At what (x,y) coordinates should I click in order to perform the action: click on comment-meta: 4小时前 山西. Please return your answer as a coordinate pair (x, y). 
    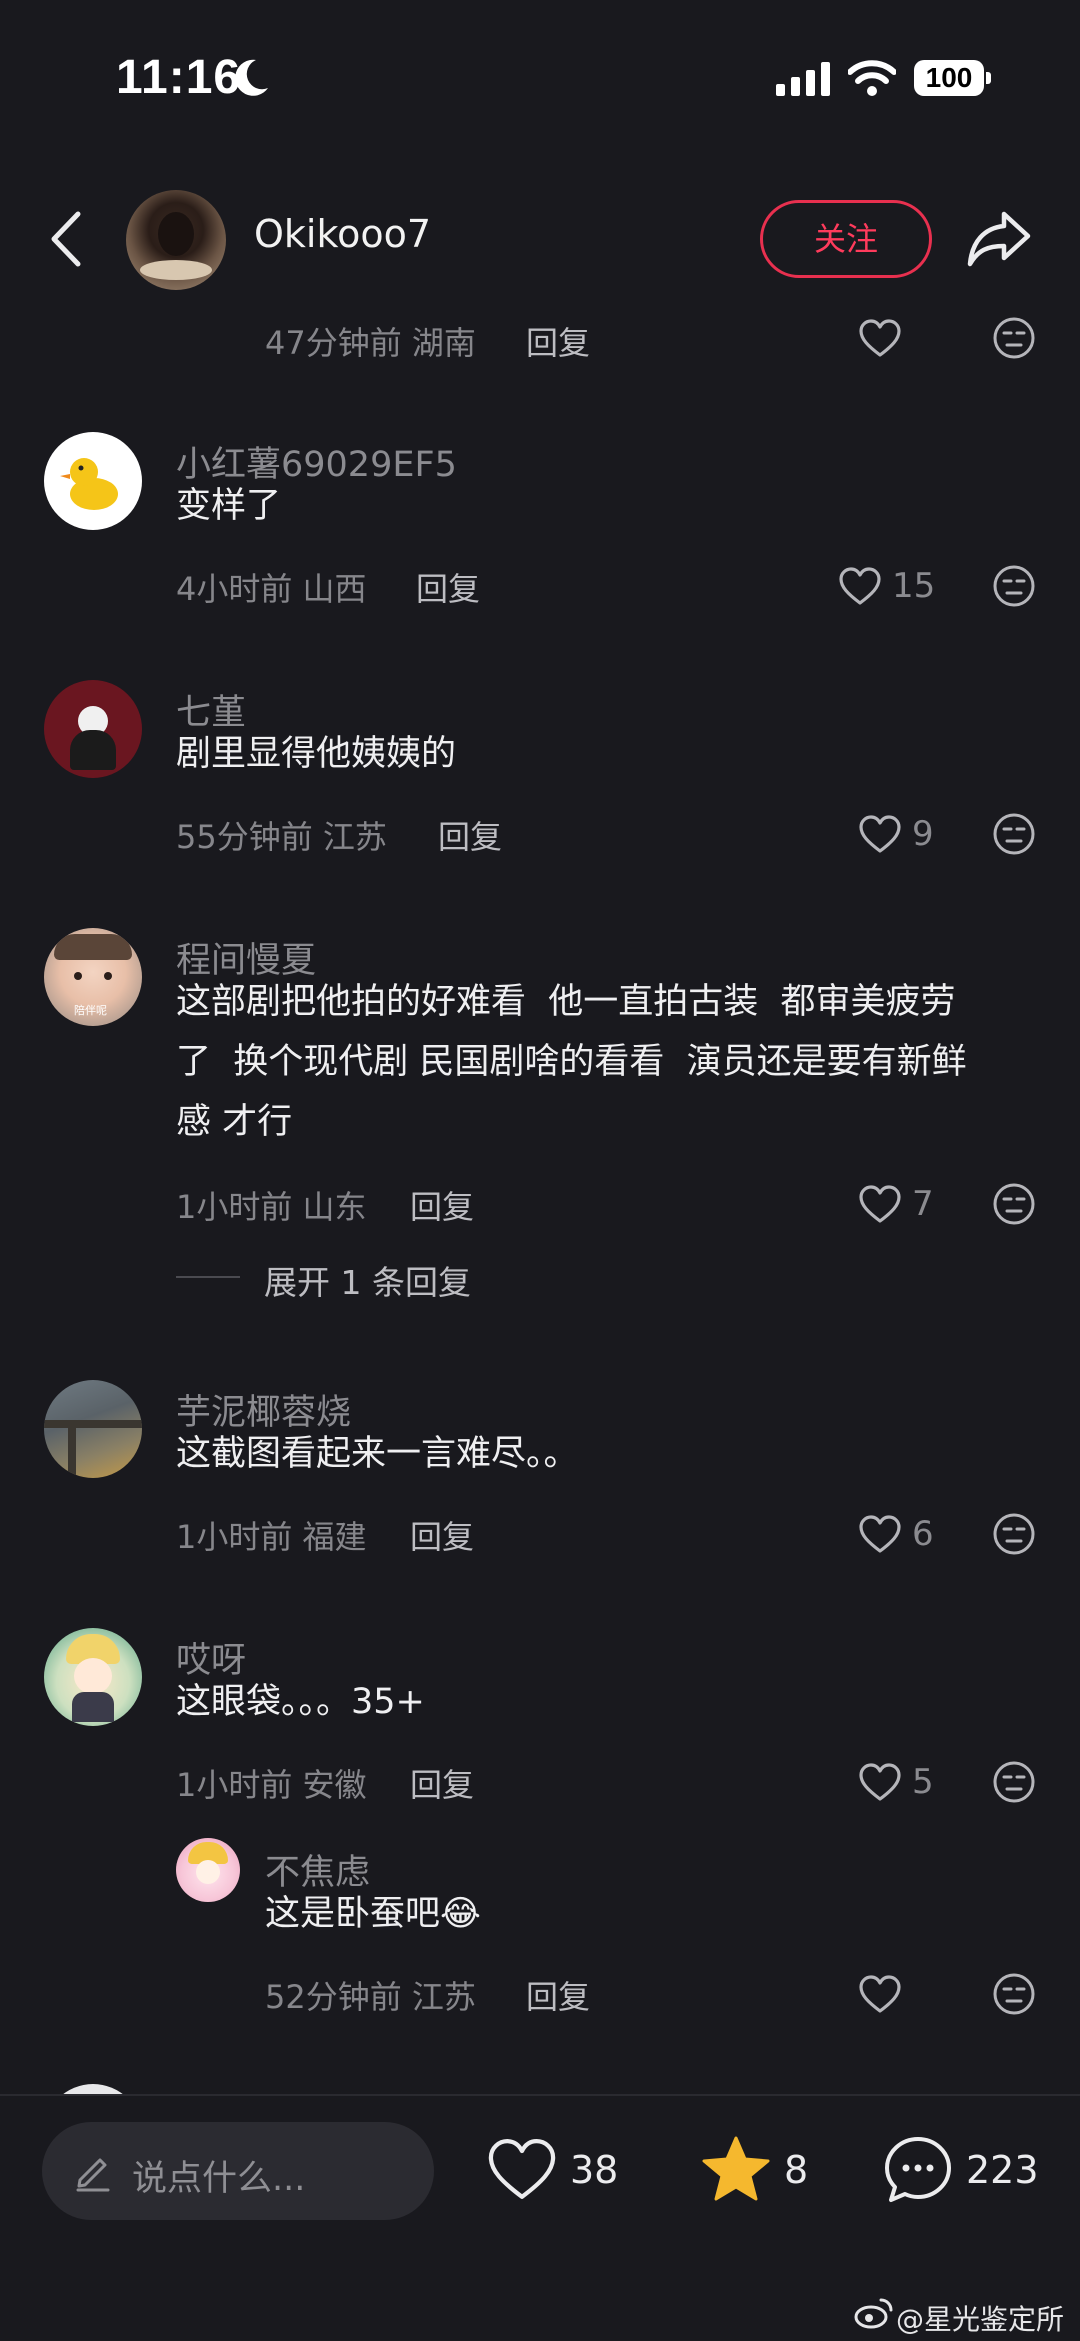
    Looking at the image, I should click on (271, 589).